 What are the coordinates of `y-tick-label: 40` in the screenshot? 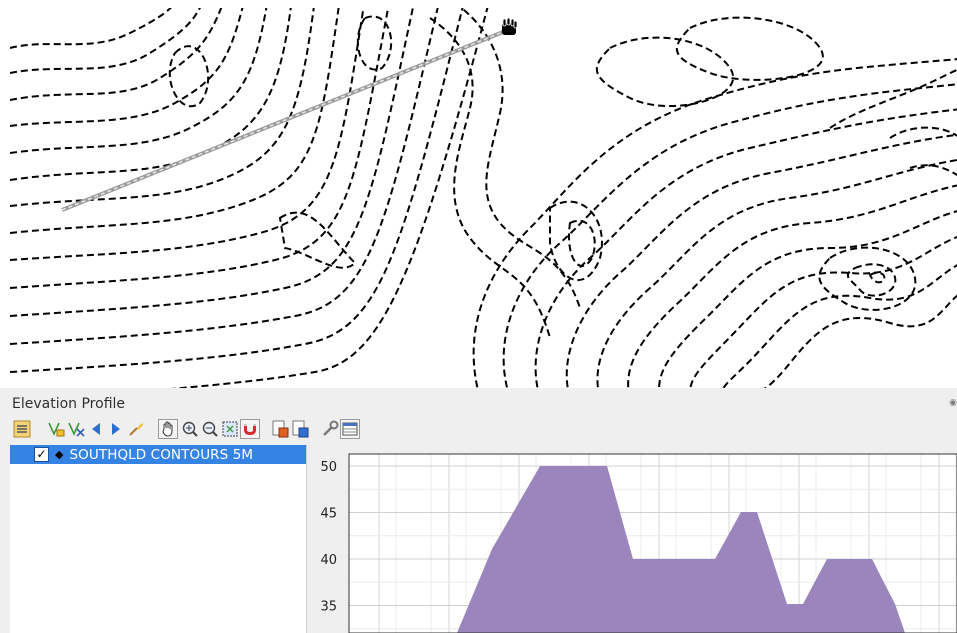 It's located at (328, 560).